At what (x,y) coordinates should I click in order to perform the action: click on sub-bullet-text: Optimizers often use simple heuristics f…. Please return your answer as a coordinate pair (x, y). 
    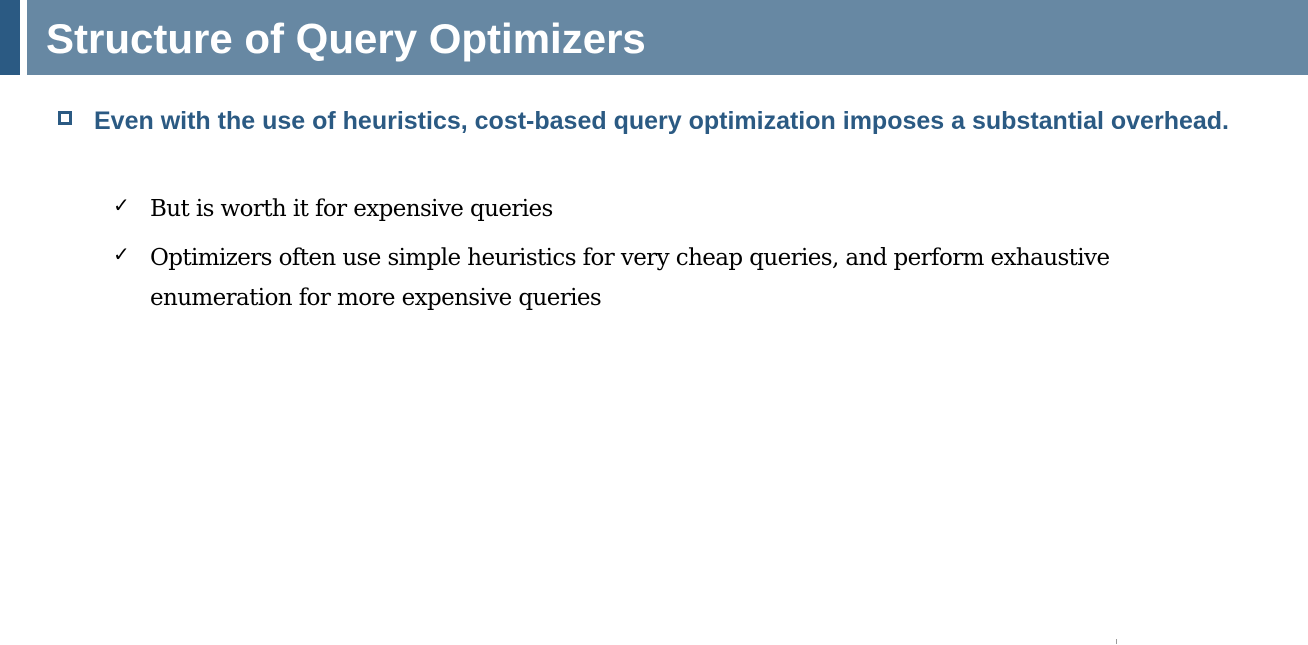
    Looking at the image, I should click on (630, 278).